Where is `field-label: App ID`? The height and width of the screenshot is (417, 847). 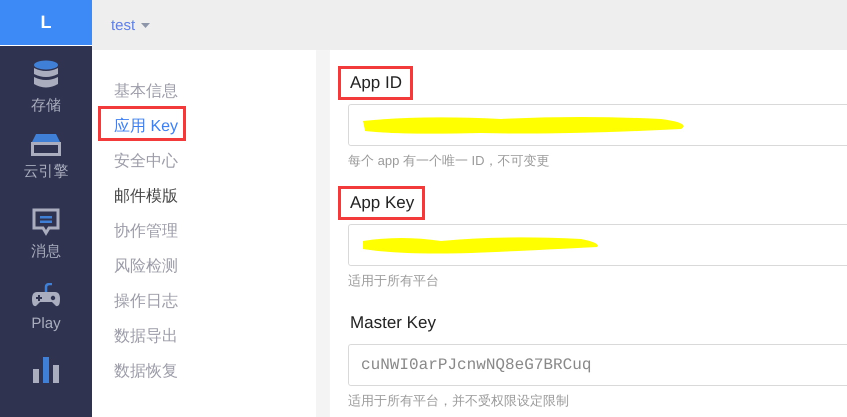
field-label: App ID is located at coordinates (375, 83).